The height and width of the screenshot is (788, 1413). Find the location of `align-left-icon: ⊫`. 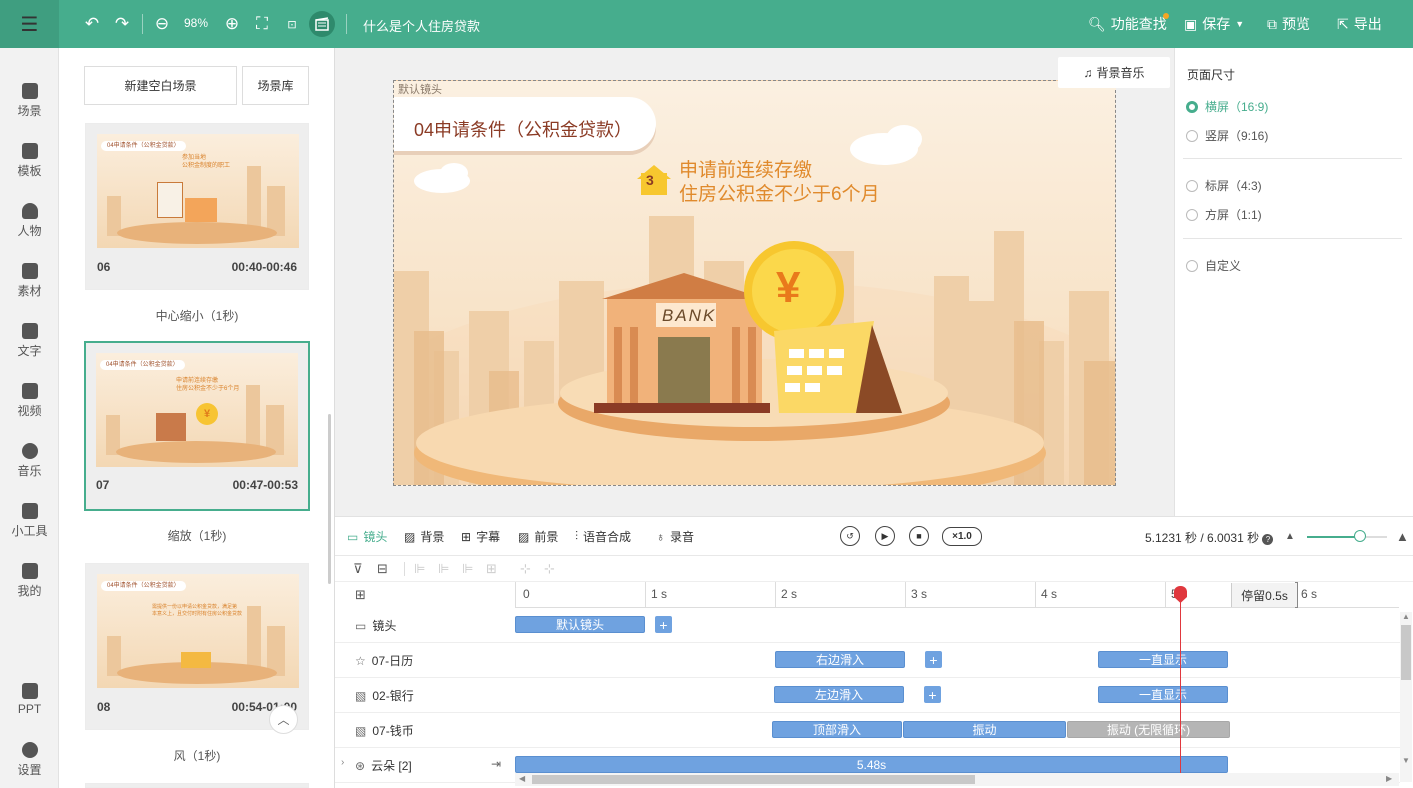

align-left-icon: ⊫ is located at coordinates (419, 569).